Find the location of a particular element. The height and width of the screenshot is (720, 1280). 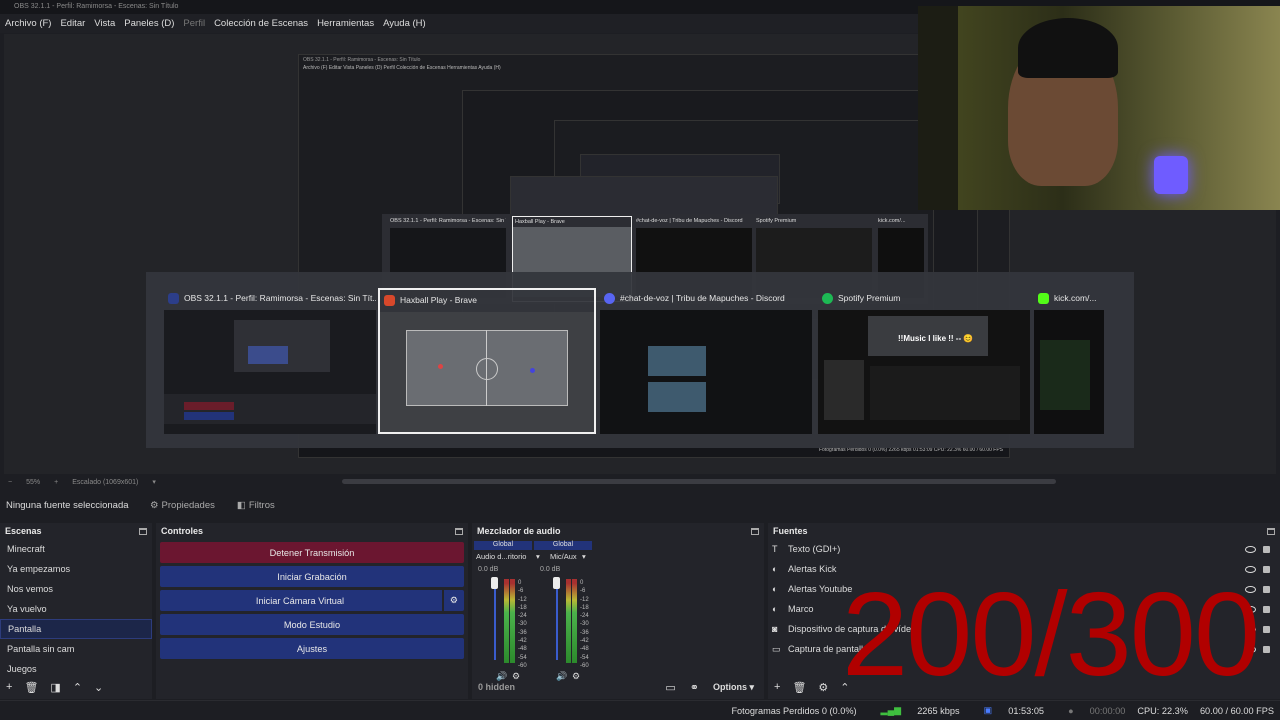

filters-button: ◧ Filtros is located at coordinates (256, 505).